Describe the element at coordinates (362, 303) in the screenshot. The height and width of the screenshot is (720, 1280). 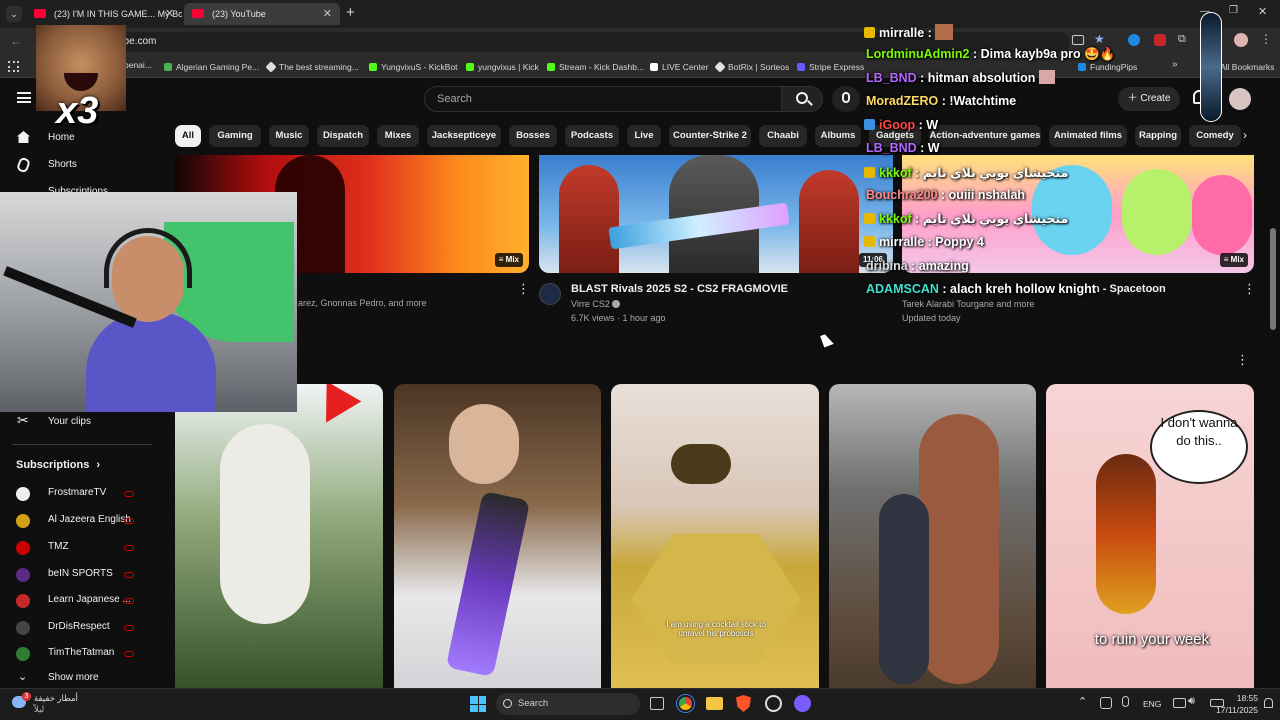
I see `video-meta: arez, Gnonnas Pedro, and more` at that location.